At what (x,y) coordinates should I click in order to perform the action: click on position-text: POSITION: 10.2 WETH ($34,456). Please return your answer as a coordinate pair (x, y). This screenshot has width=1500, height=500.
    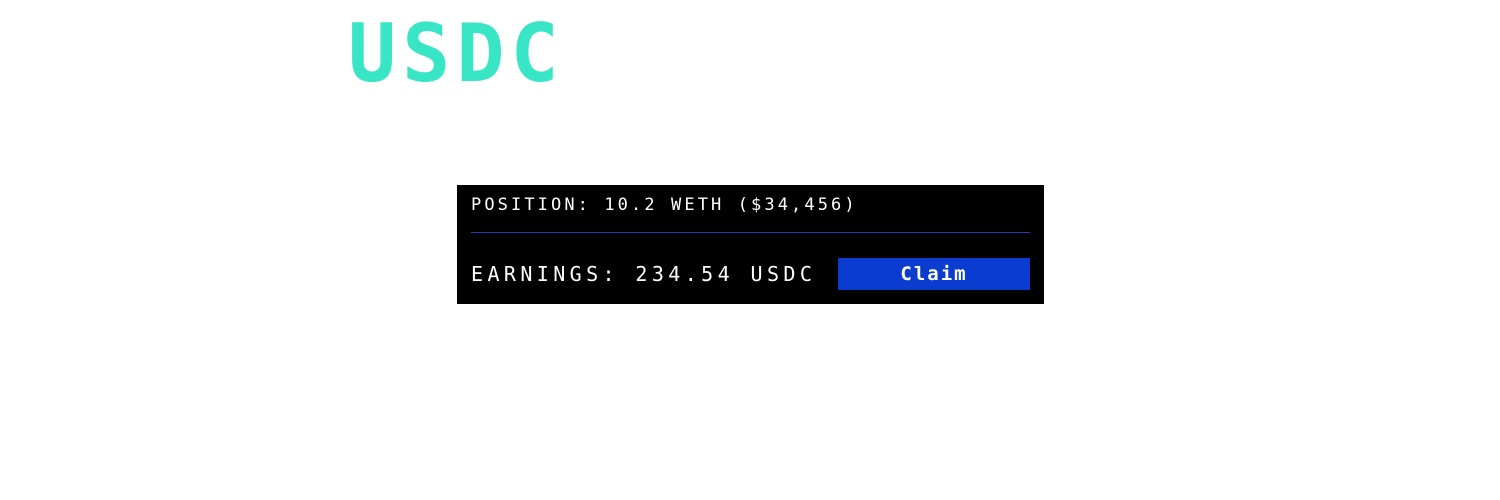
    Looking at the image, I should click on (664, 205).